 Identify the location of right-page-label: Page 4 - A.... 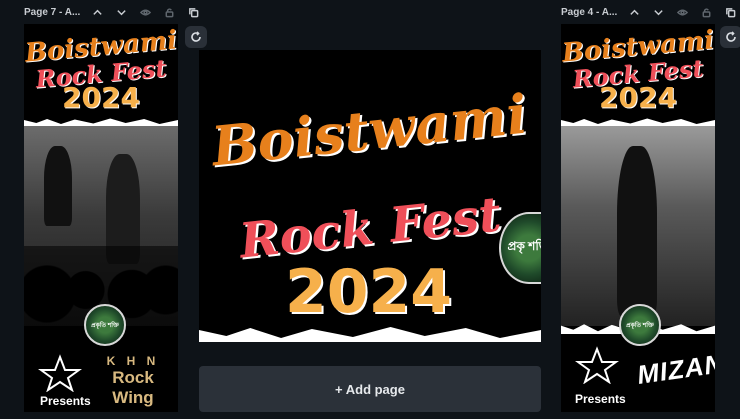
(589, 12).